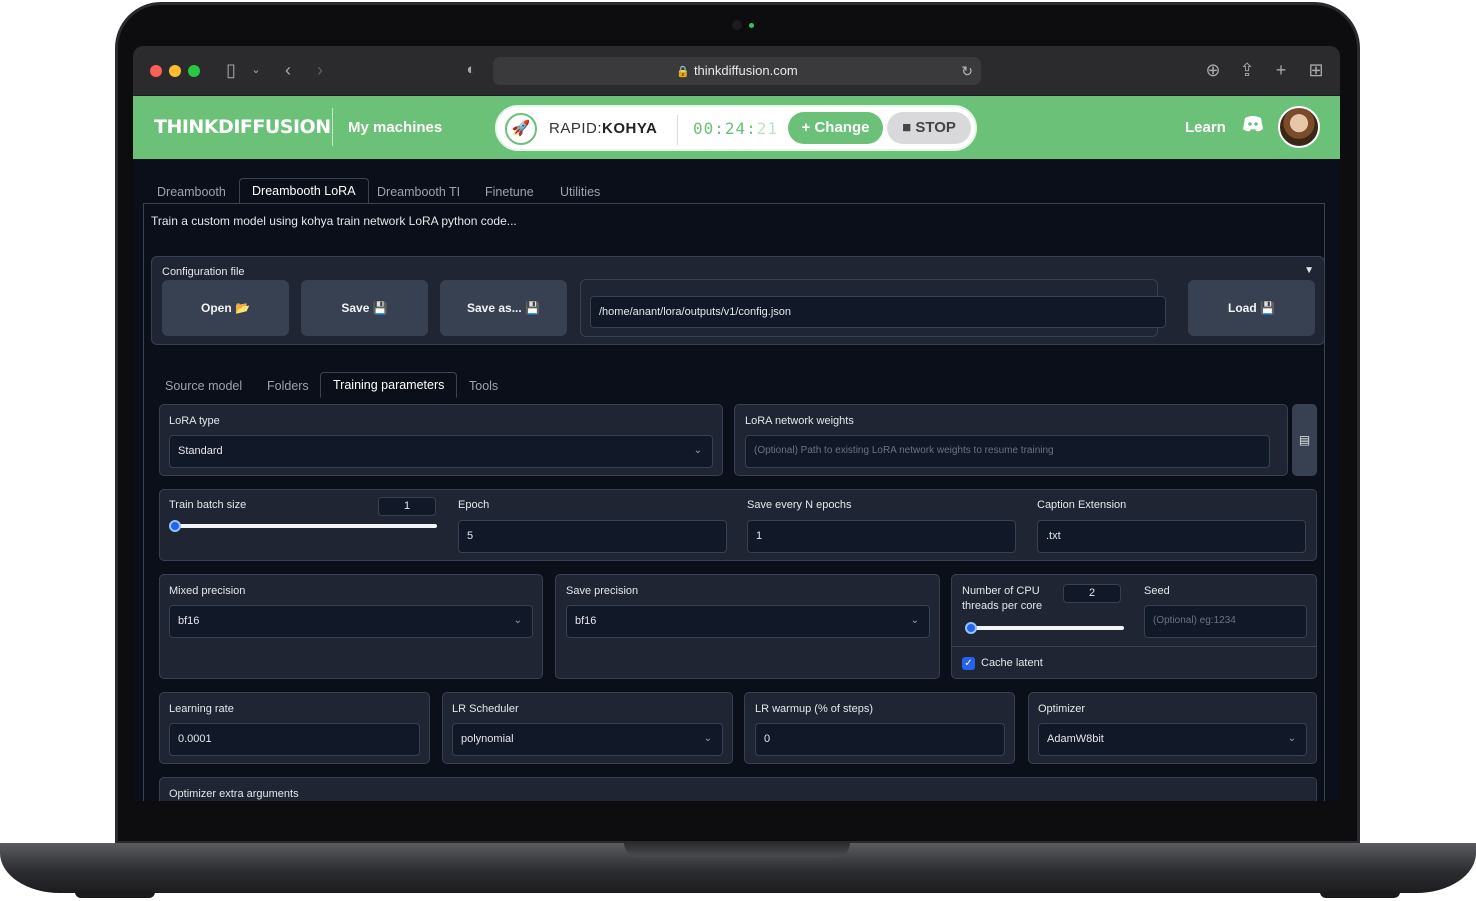 The image size is (1476, 901). Describe the element at coordinates (592, 536) in the screenshot. I see `epoch-input: 5` at that location.